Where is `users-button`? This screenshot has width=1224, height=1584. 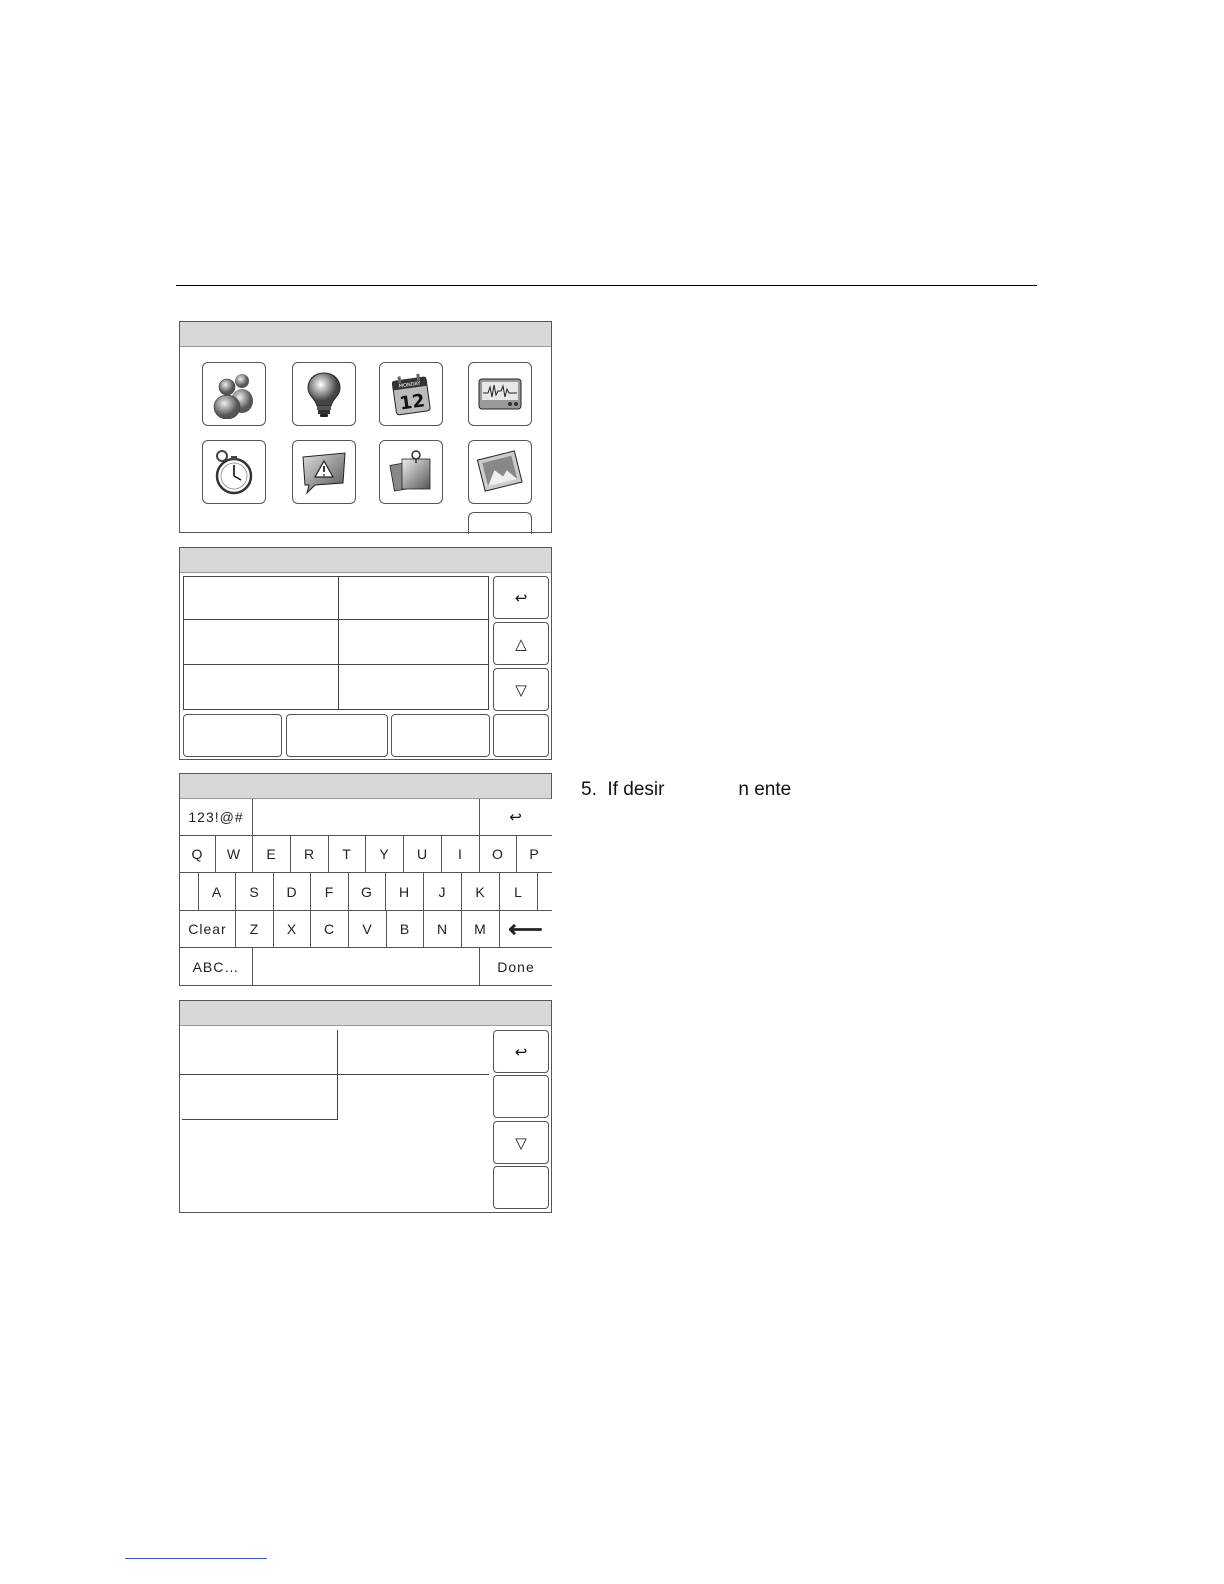
users-button is located at coordinates (234, 394).